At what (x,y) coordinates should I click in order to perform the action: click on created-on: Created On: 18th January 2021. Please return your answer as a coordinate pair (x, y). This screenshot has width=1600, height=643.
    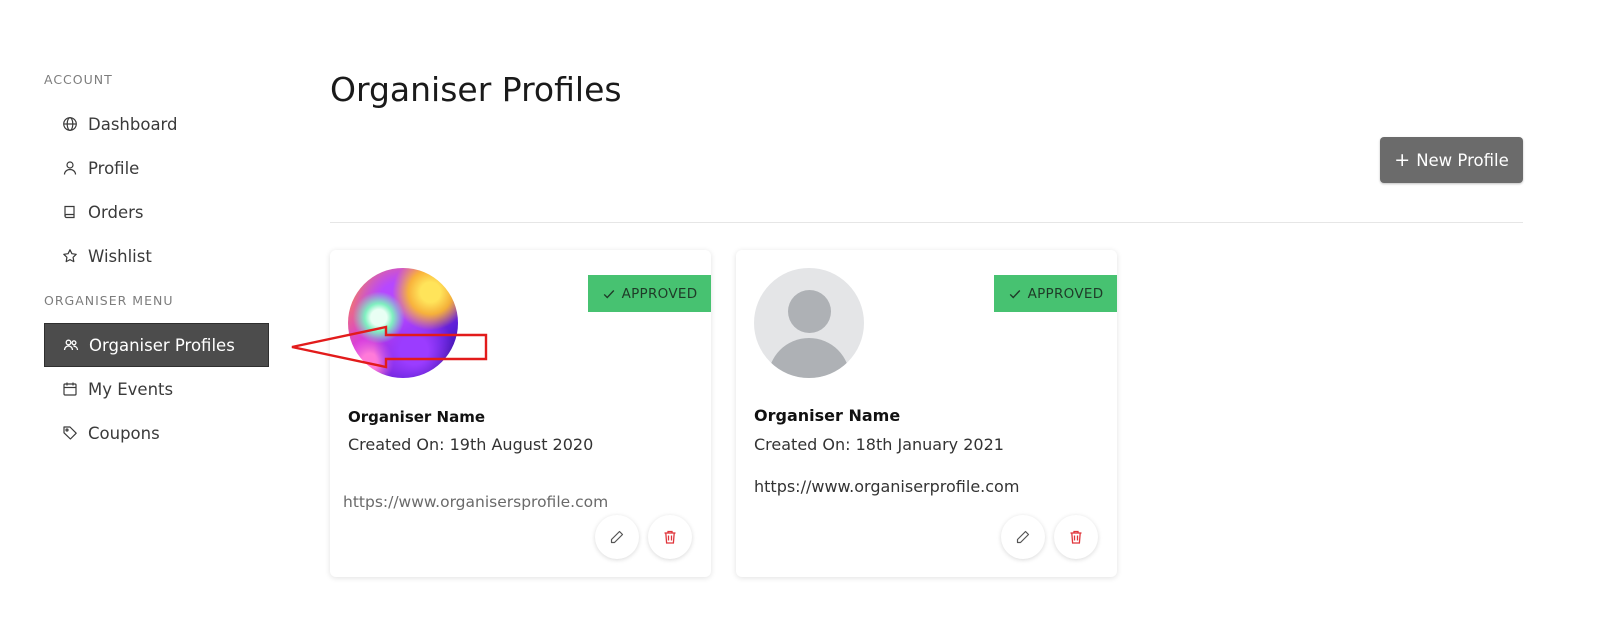
    Looking at the image, I should click on (879, 444).